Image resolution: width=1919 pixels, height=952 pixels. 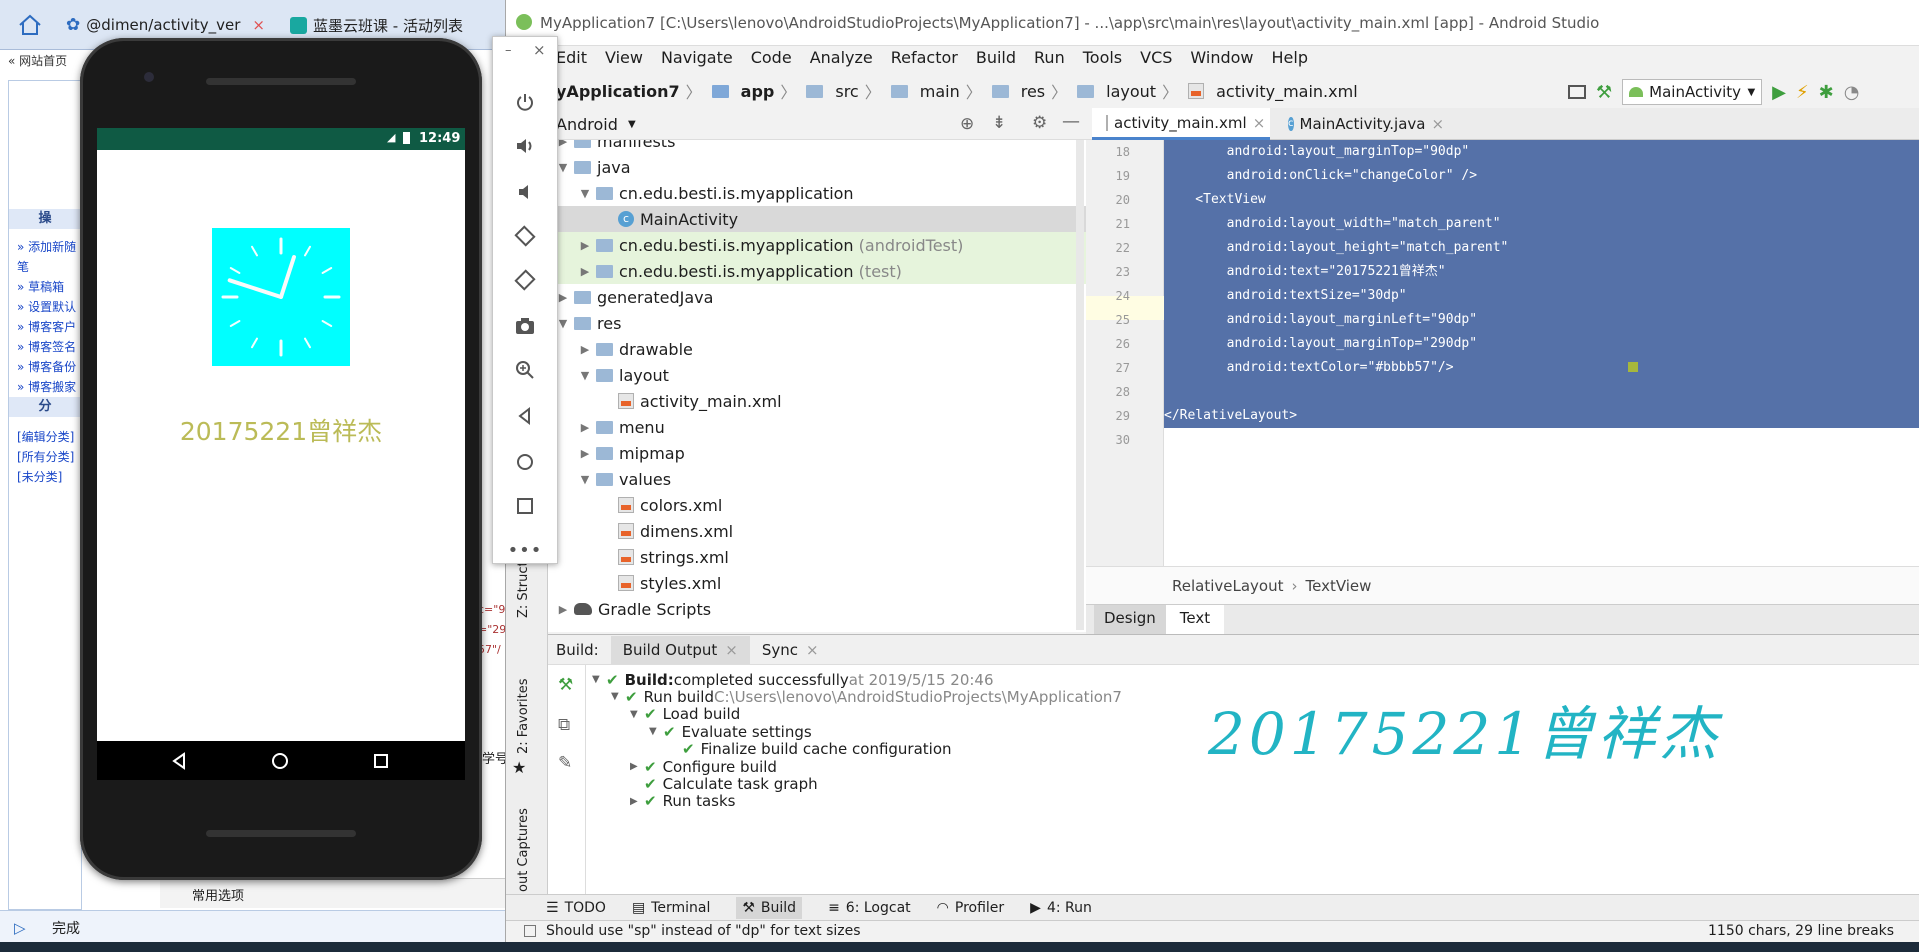 What do you see at coordinates (838, 557) in the screenshot?
I see `tree-strings: strings.xml` at bounding box center [838, 557].